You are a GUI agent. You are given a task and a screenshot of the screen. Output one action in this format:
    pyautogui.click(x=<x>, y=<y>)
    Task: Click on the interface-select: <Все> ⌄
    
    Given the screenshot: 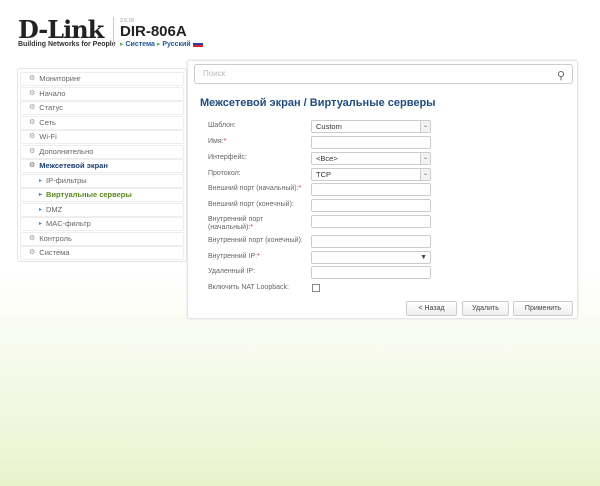 What is the action you would take?
    pyautogui.click(x=371, y=158)
    